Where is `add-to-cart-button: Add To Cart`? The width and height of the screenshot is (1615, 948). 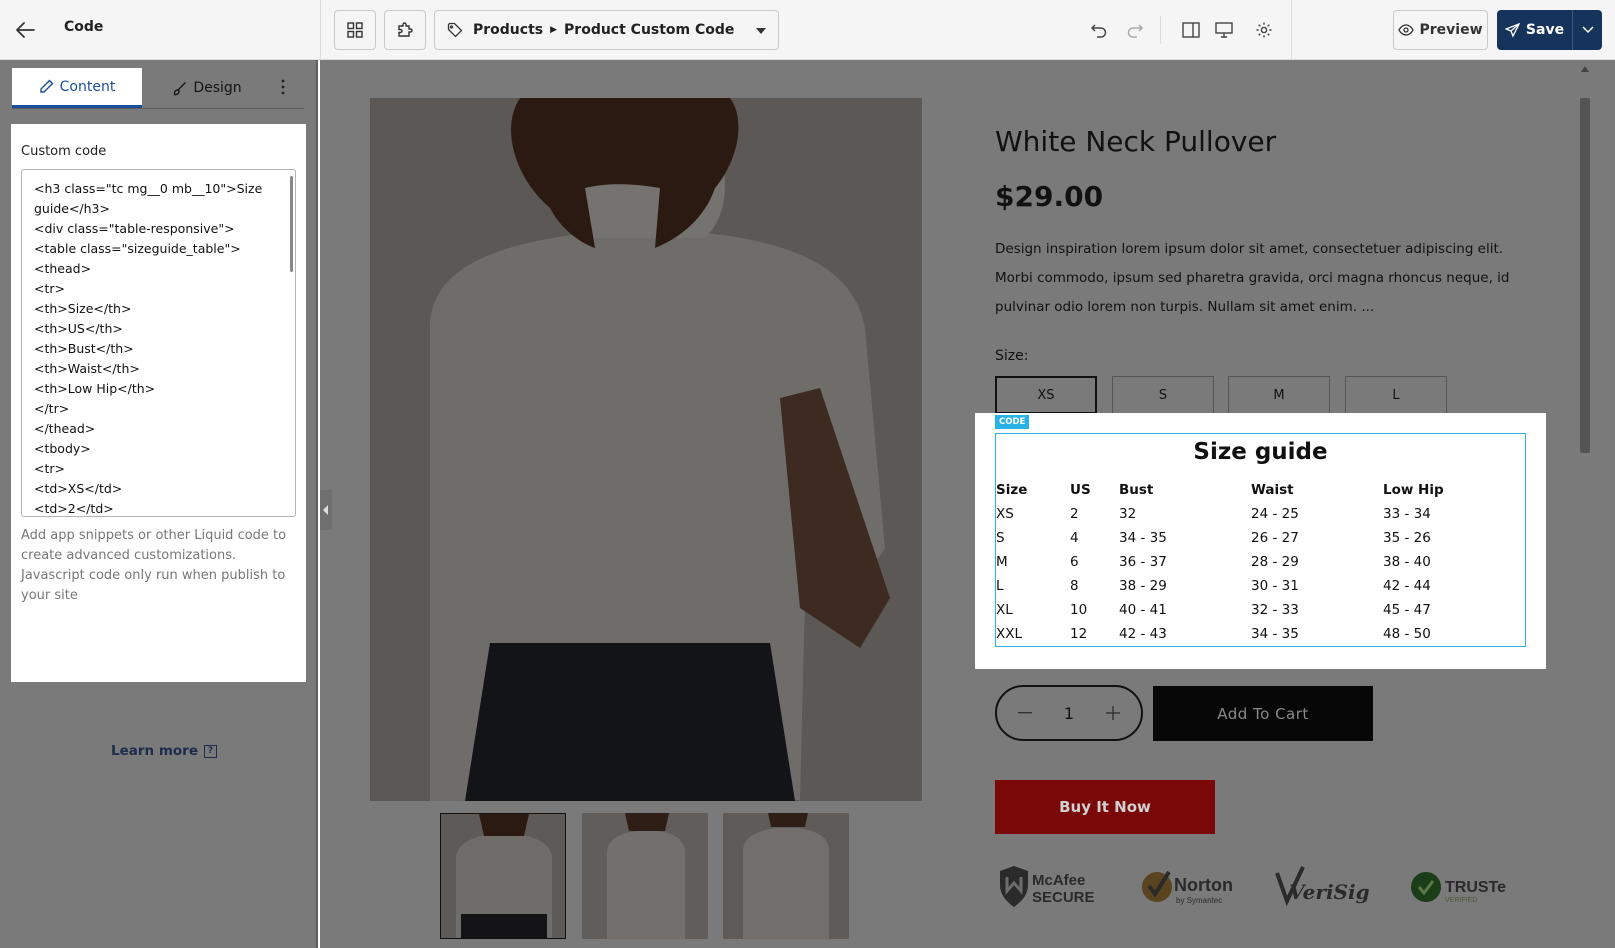 add-to-cart-button: Add To Cart is located at coordinates (1263, 713).